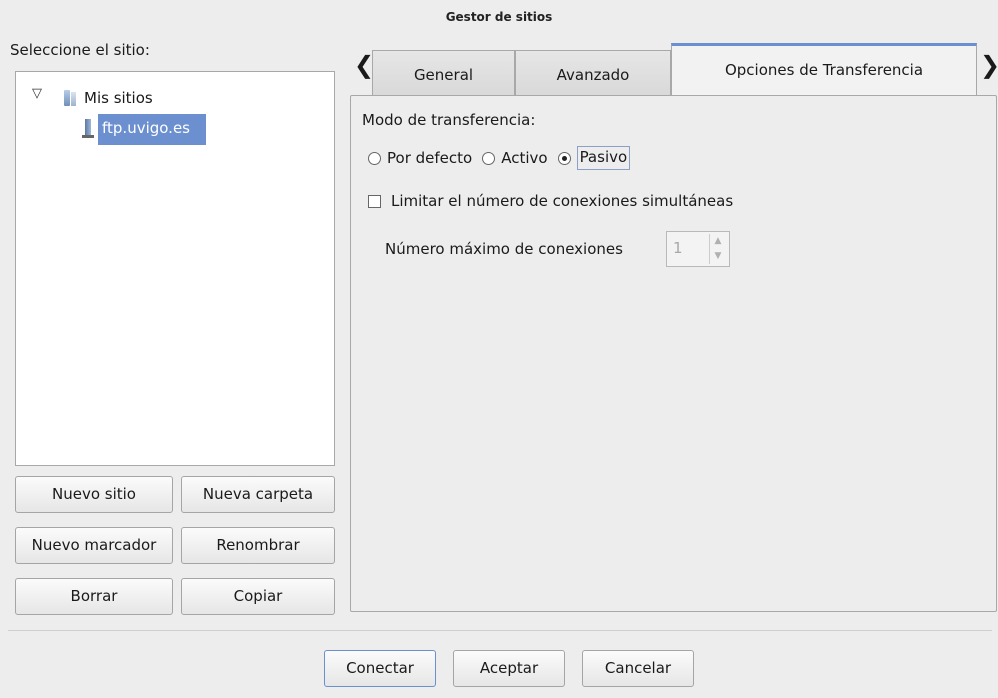 This screenshot has height=698, width=998. I want to click on delete-button: Borrar, so click(94, 596).